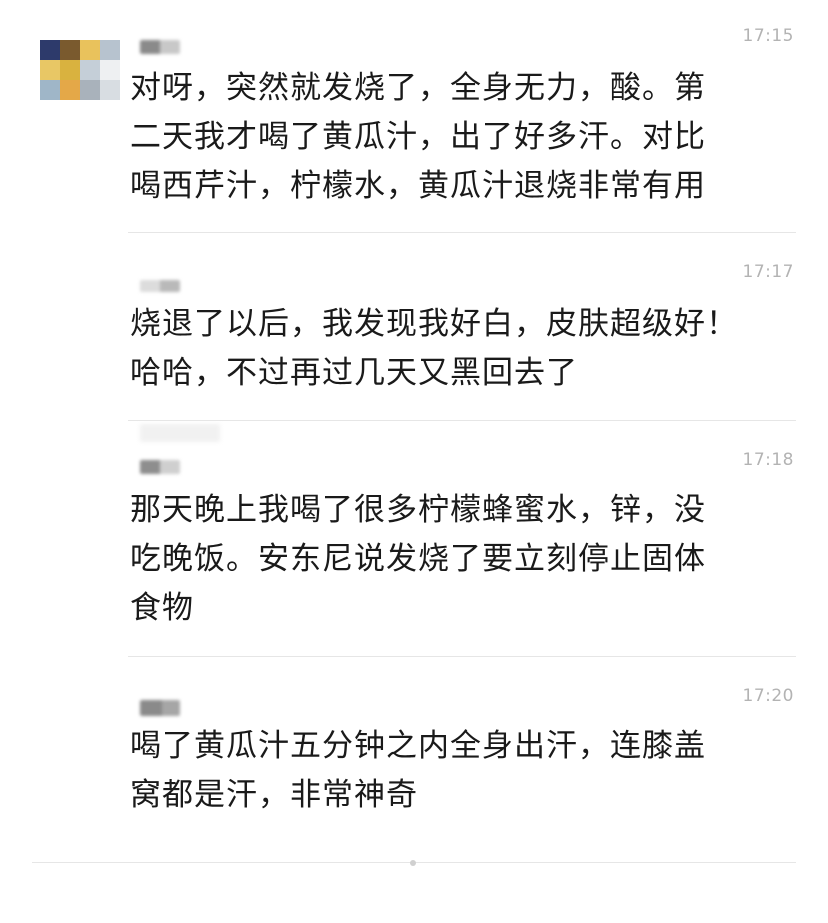  I want to click on message-timestamp: 17:20, so click(768, 696).